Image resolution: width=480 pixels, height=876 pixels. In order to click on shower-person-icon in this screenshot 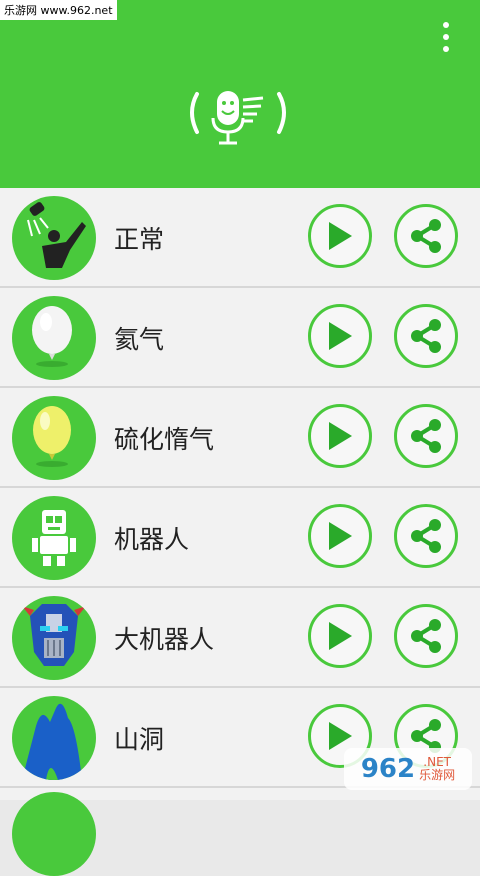, I will do `click(54, 238)`.